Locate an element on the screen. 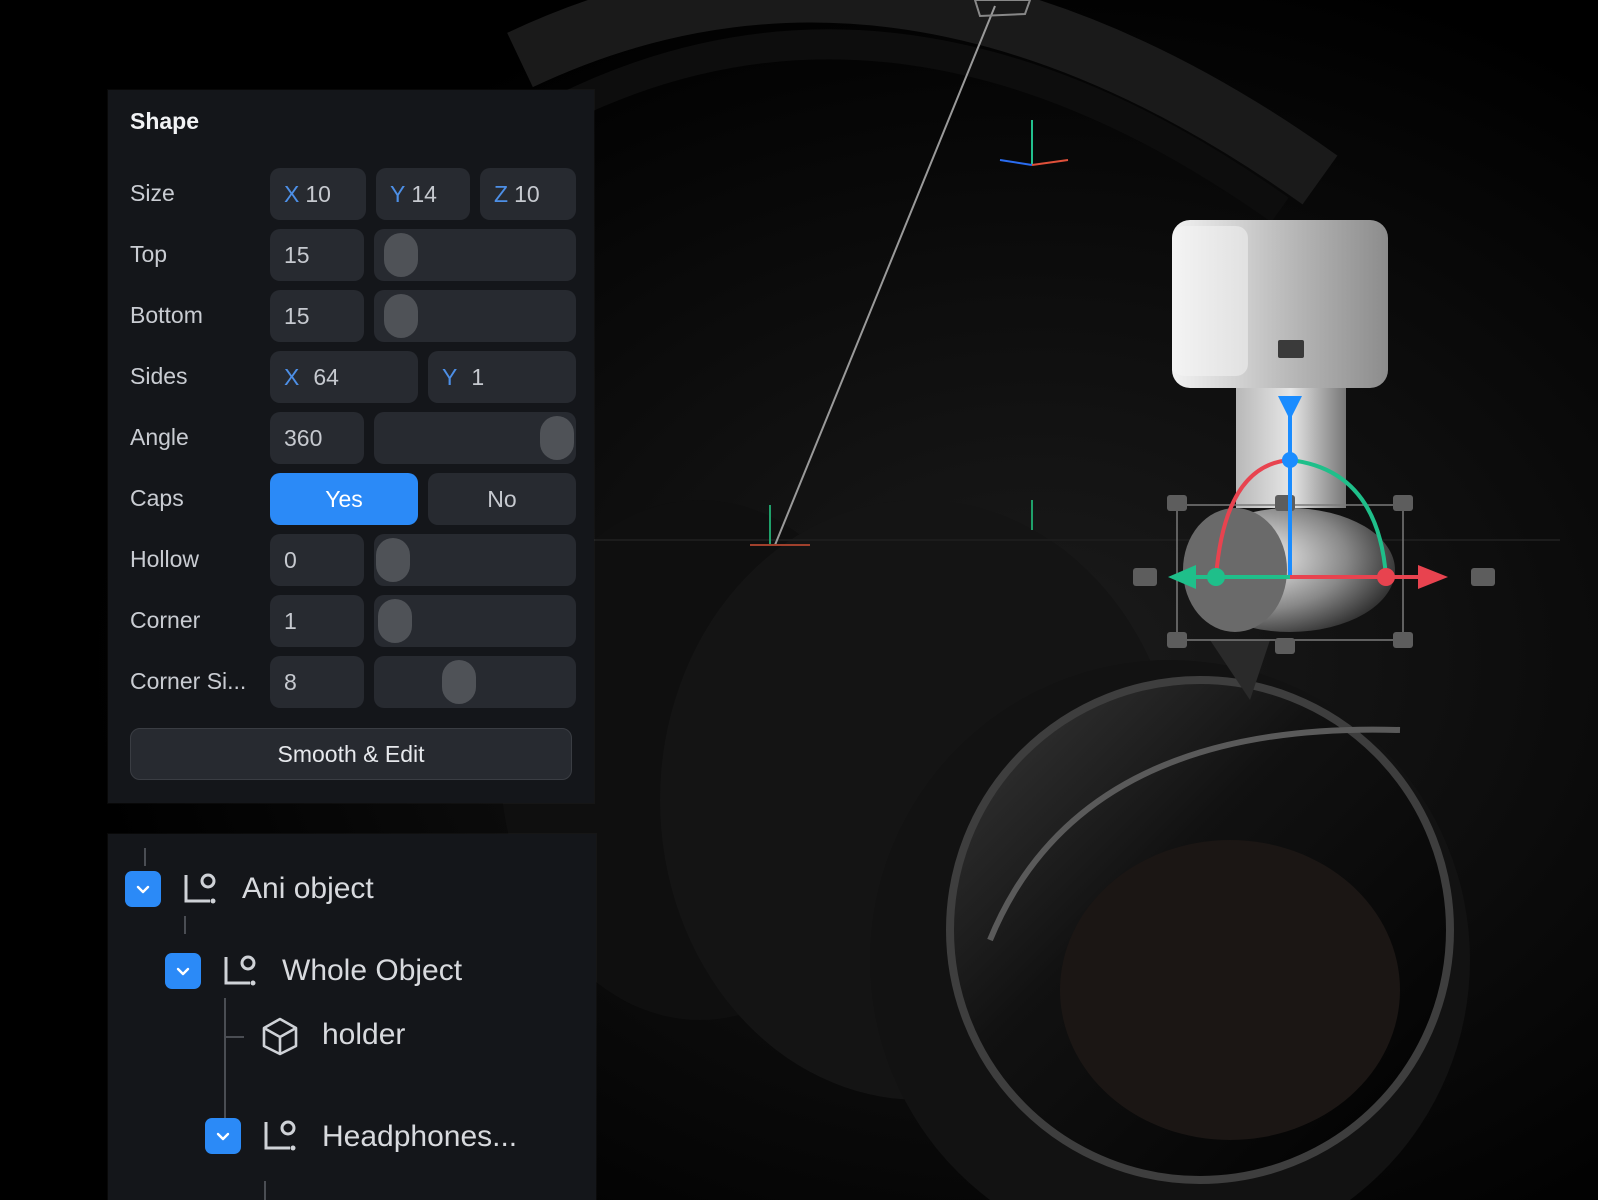 This screenshot has height=1200, width=1598. expand-toggle-ani-object is located at coordinates (143, 889).